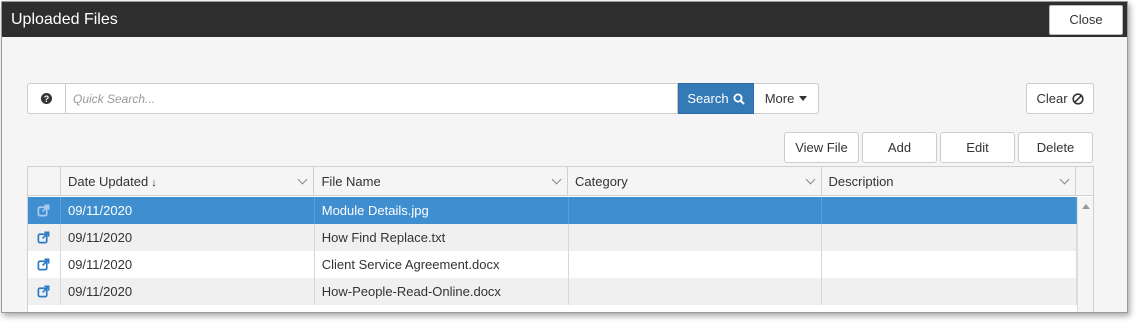  What do you see at coordinates (899, 147) in the screenshot?
I see `add-button: Add` at bounding box center [899, 147].